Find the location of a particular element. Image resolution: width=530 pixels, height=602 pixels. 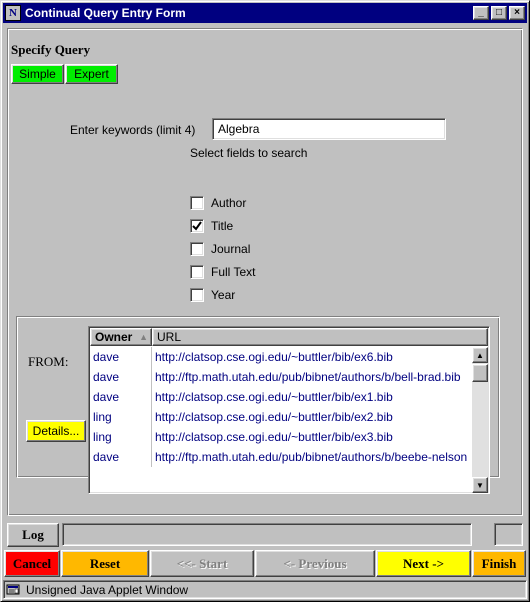

fields-label: Select fields to search is located at coordinates (249, 153).